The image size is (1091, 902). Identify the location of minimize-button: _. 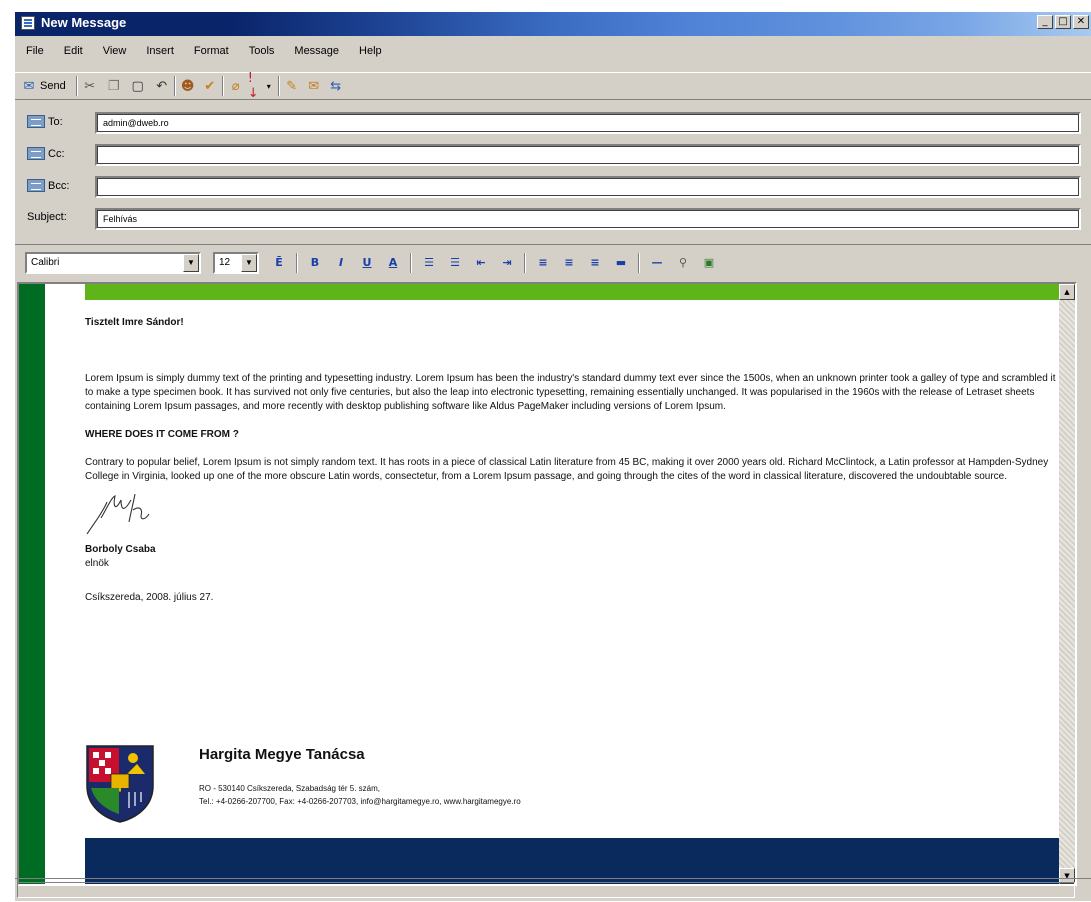
(1045, 22).